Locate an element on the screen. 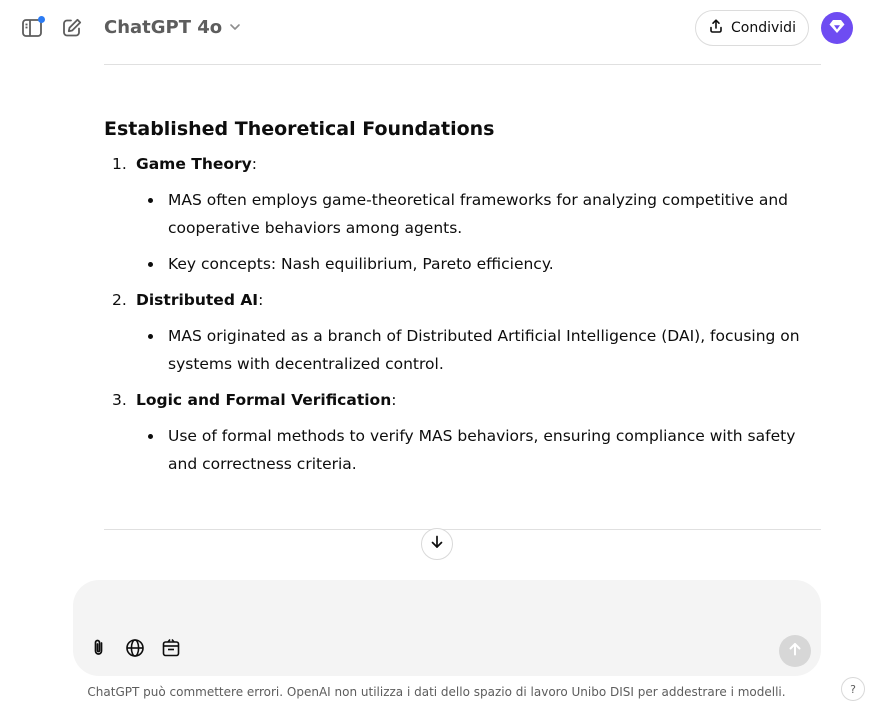 The image size is (873, 708). list-item-heading: Game Theory: is located at coordinates (478, 164).